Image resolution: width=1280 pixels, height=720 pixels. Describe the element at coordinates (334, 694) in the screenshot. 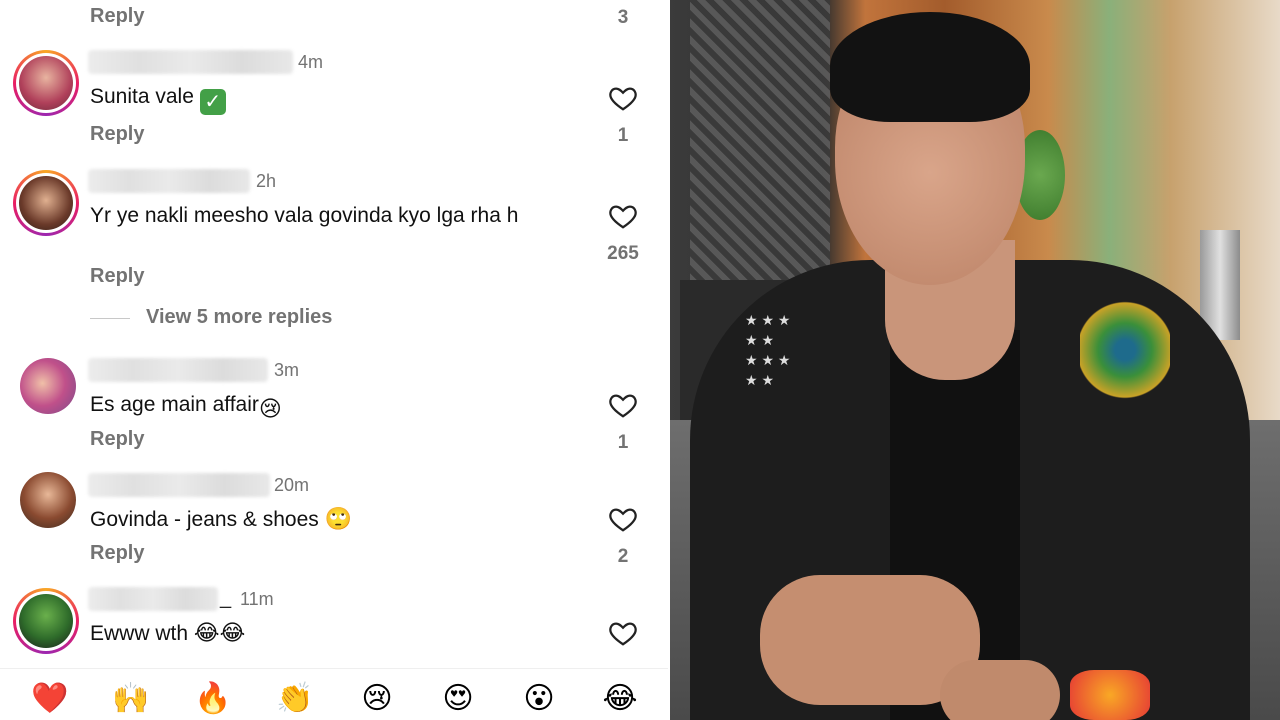

I see `emoji-reaction-bar: ❤️ 🙌 🔥 👏 😢 😍 😮 😂` at that location.